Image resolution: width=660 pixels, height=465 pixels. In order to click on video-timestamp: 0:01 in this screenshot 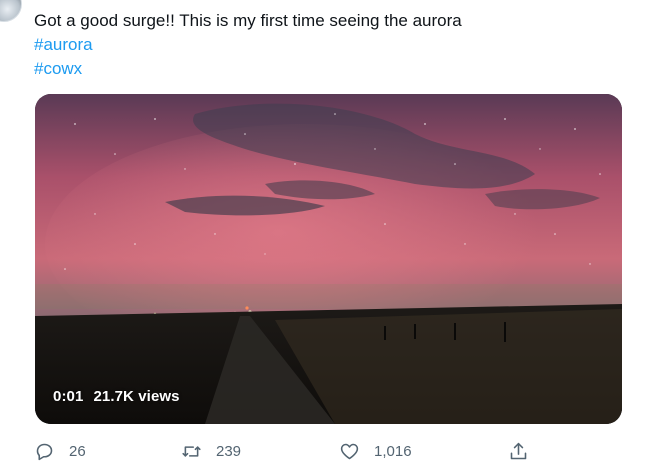, I will do `click(68, 396)`.